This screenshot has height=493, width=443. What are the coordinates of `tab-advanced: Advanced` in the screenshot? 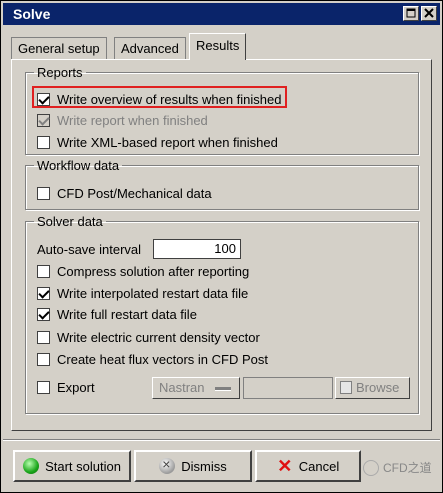 It's located at (150, 48).